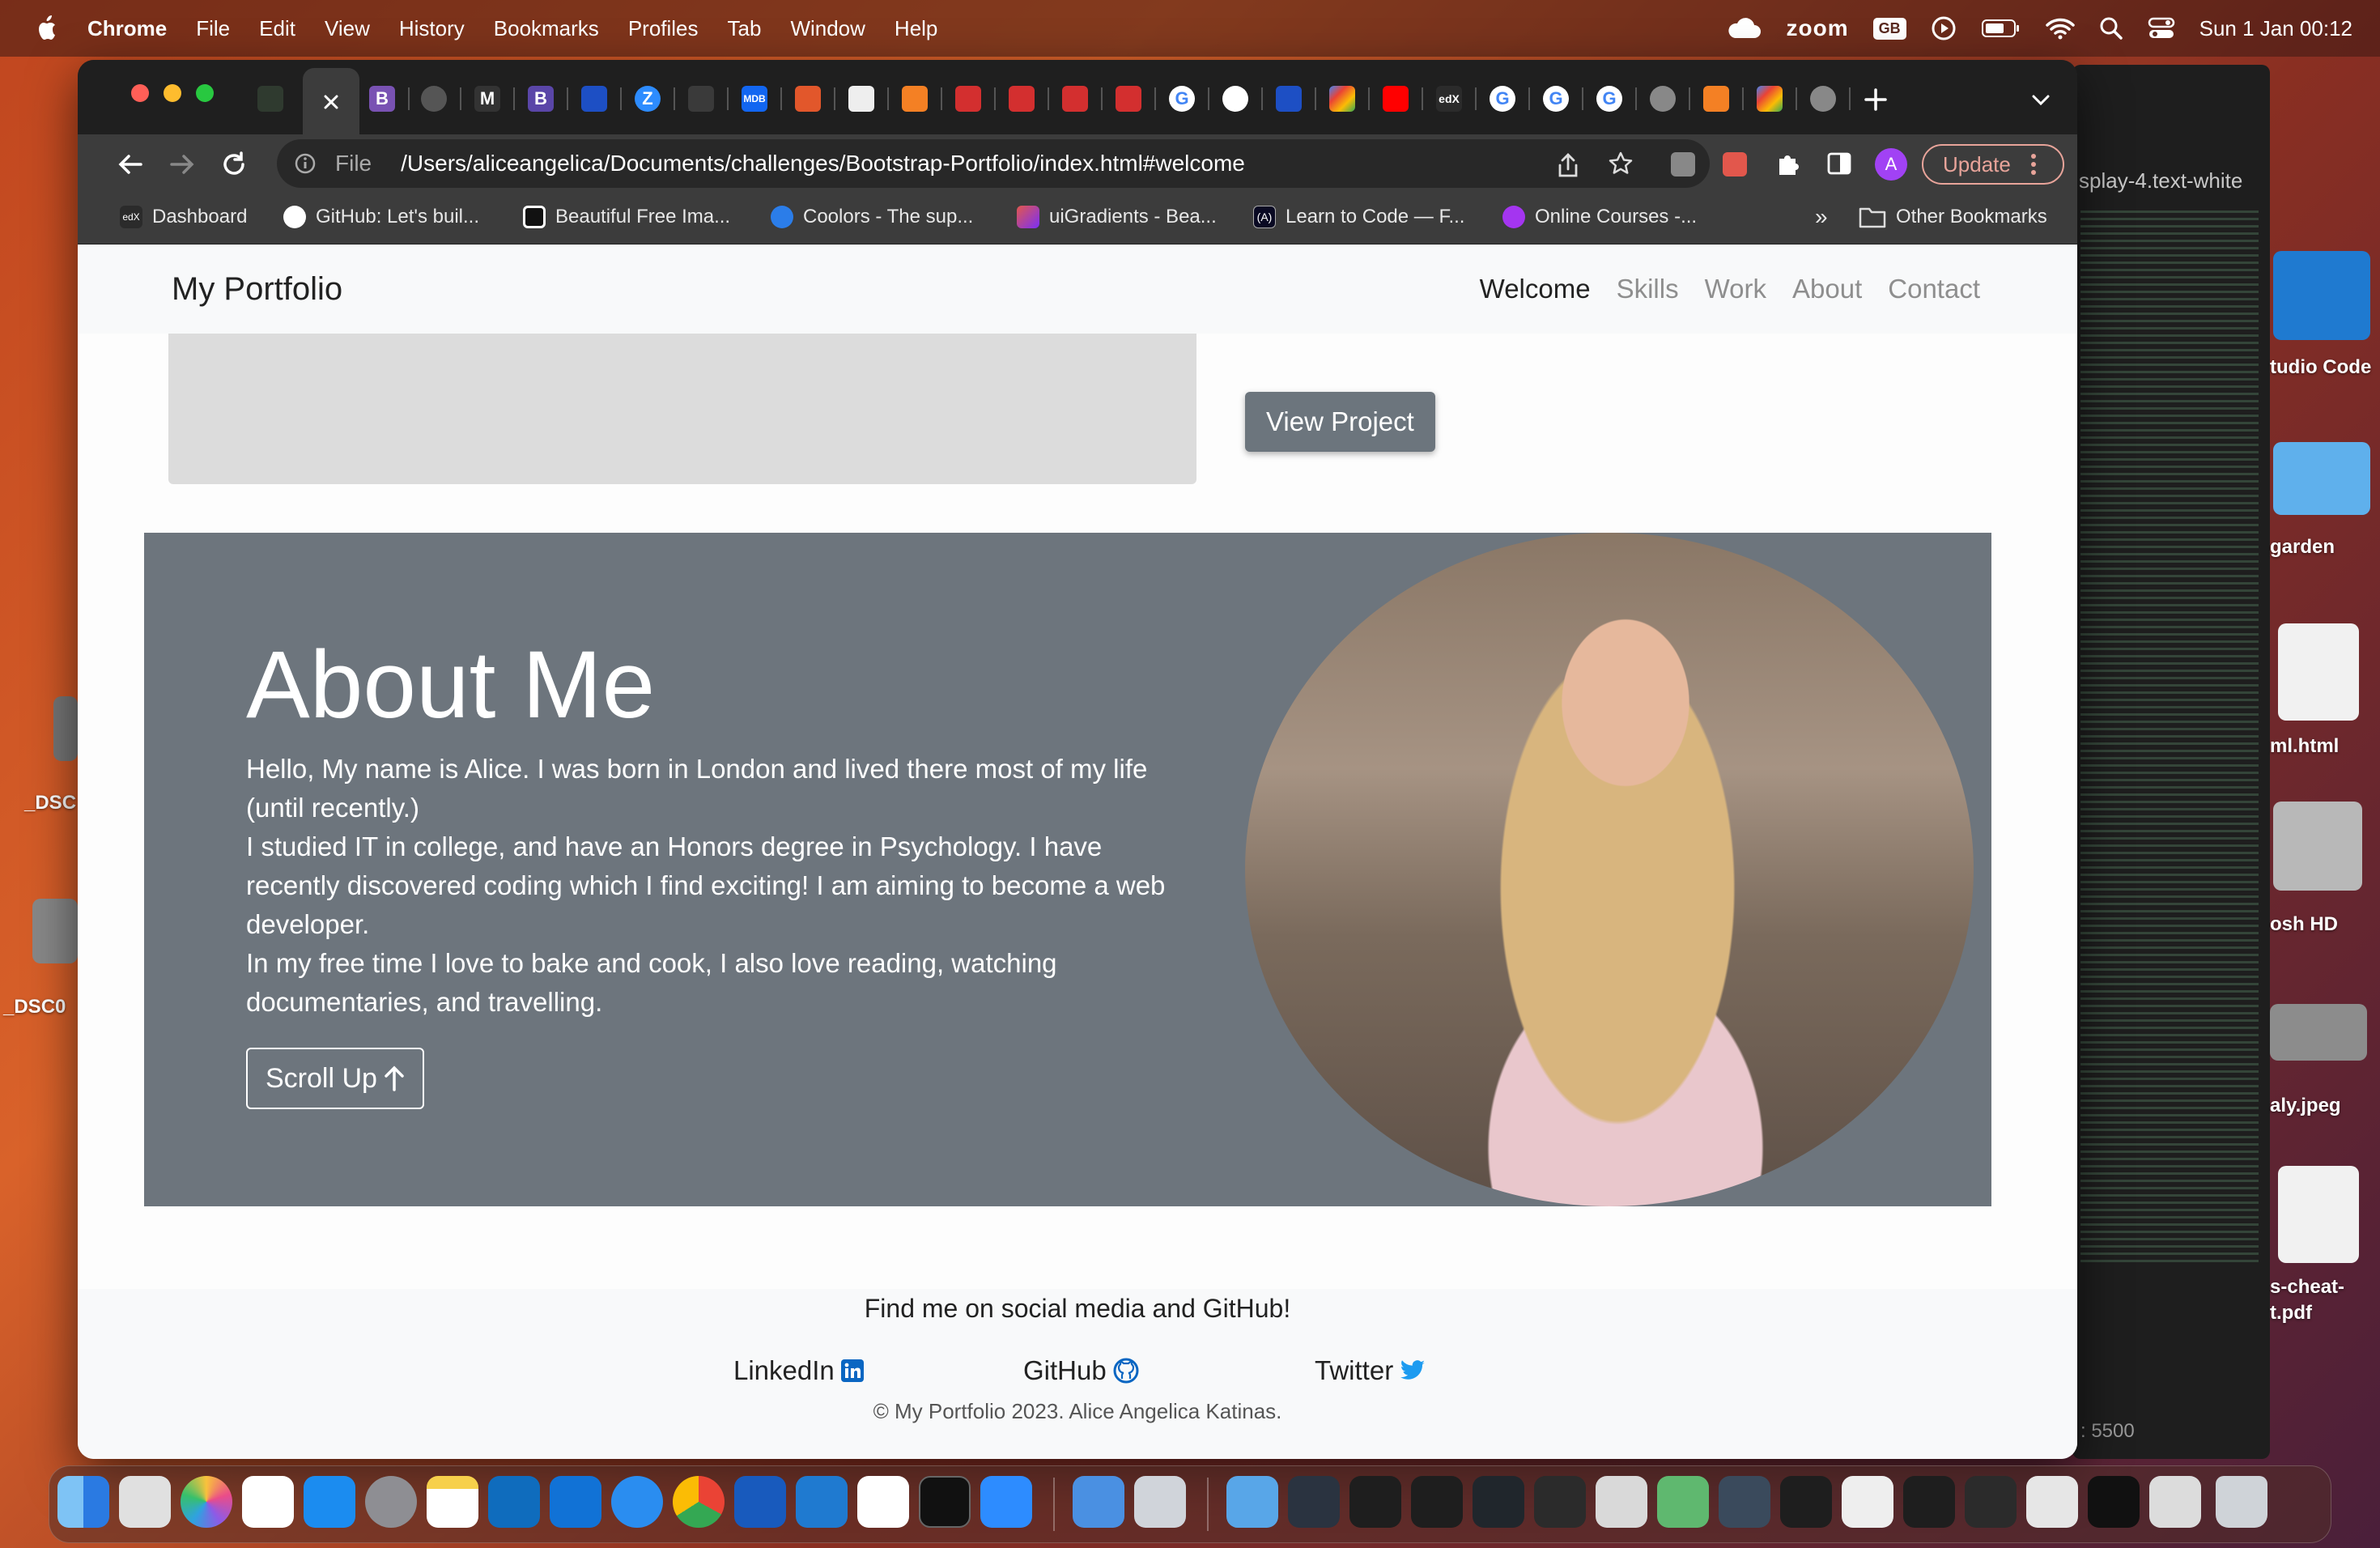 This screenshot has width=2380, height=1548. Describe the element at coordinates (798, 1370) in the screenshot. I see `linkedin-link: LinkedIn` at that location.